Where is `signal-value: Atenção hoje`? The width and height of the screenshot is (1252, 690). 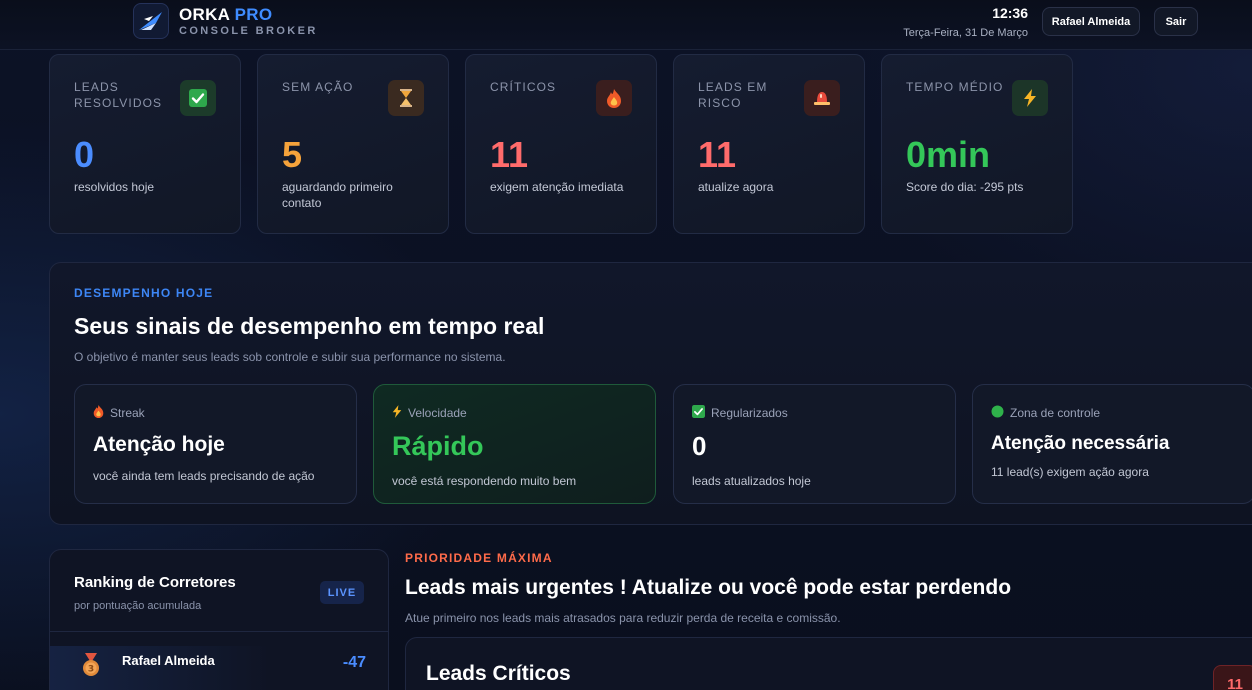
signal-value: Atenção hoje is located at coordinates (159, 444).